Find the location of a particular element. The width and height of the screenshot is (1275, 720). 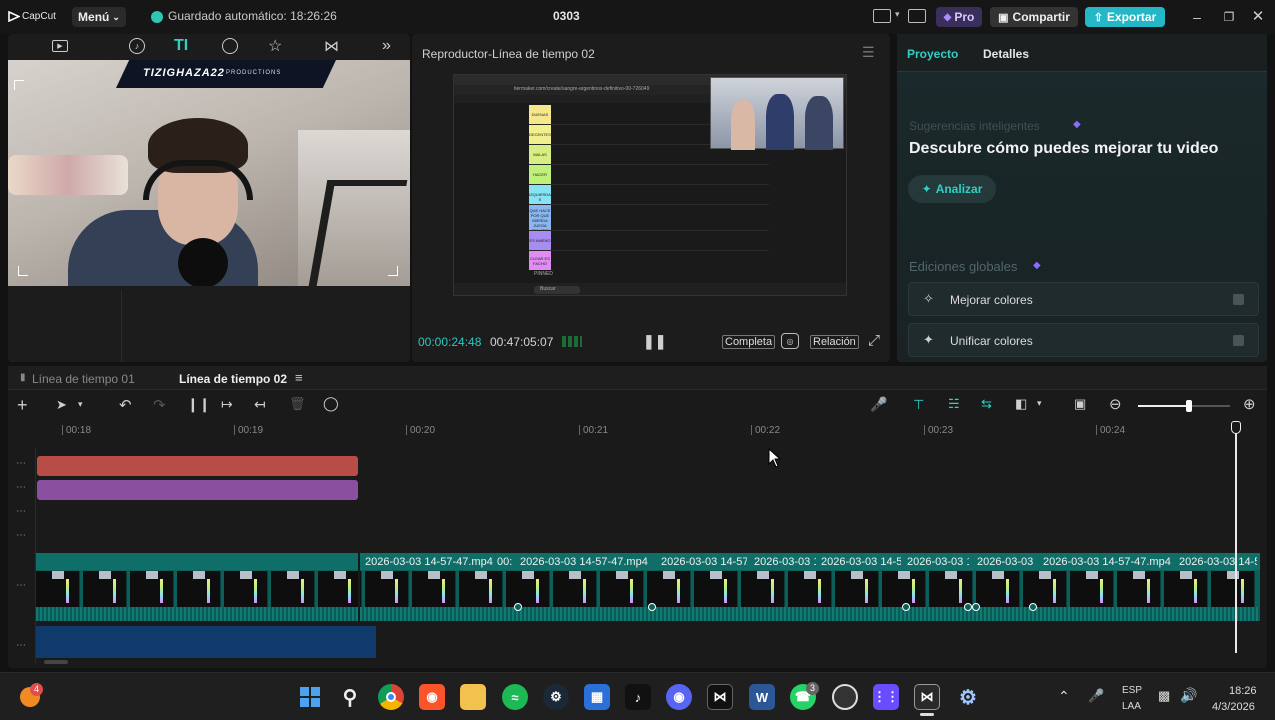

obs-icon is located at coordinates (845, 697).